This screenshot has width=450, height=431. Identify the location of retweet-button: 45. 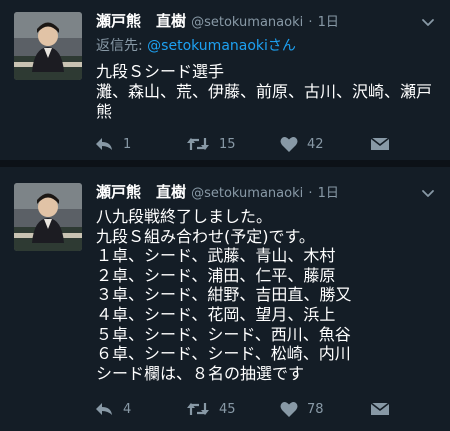
(211, 409).